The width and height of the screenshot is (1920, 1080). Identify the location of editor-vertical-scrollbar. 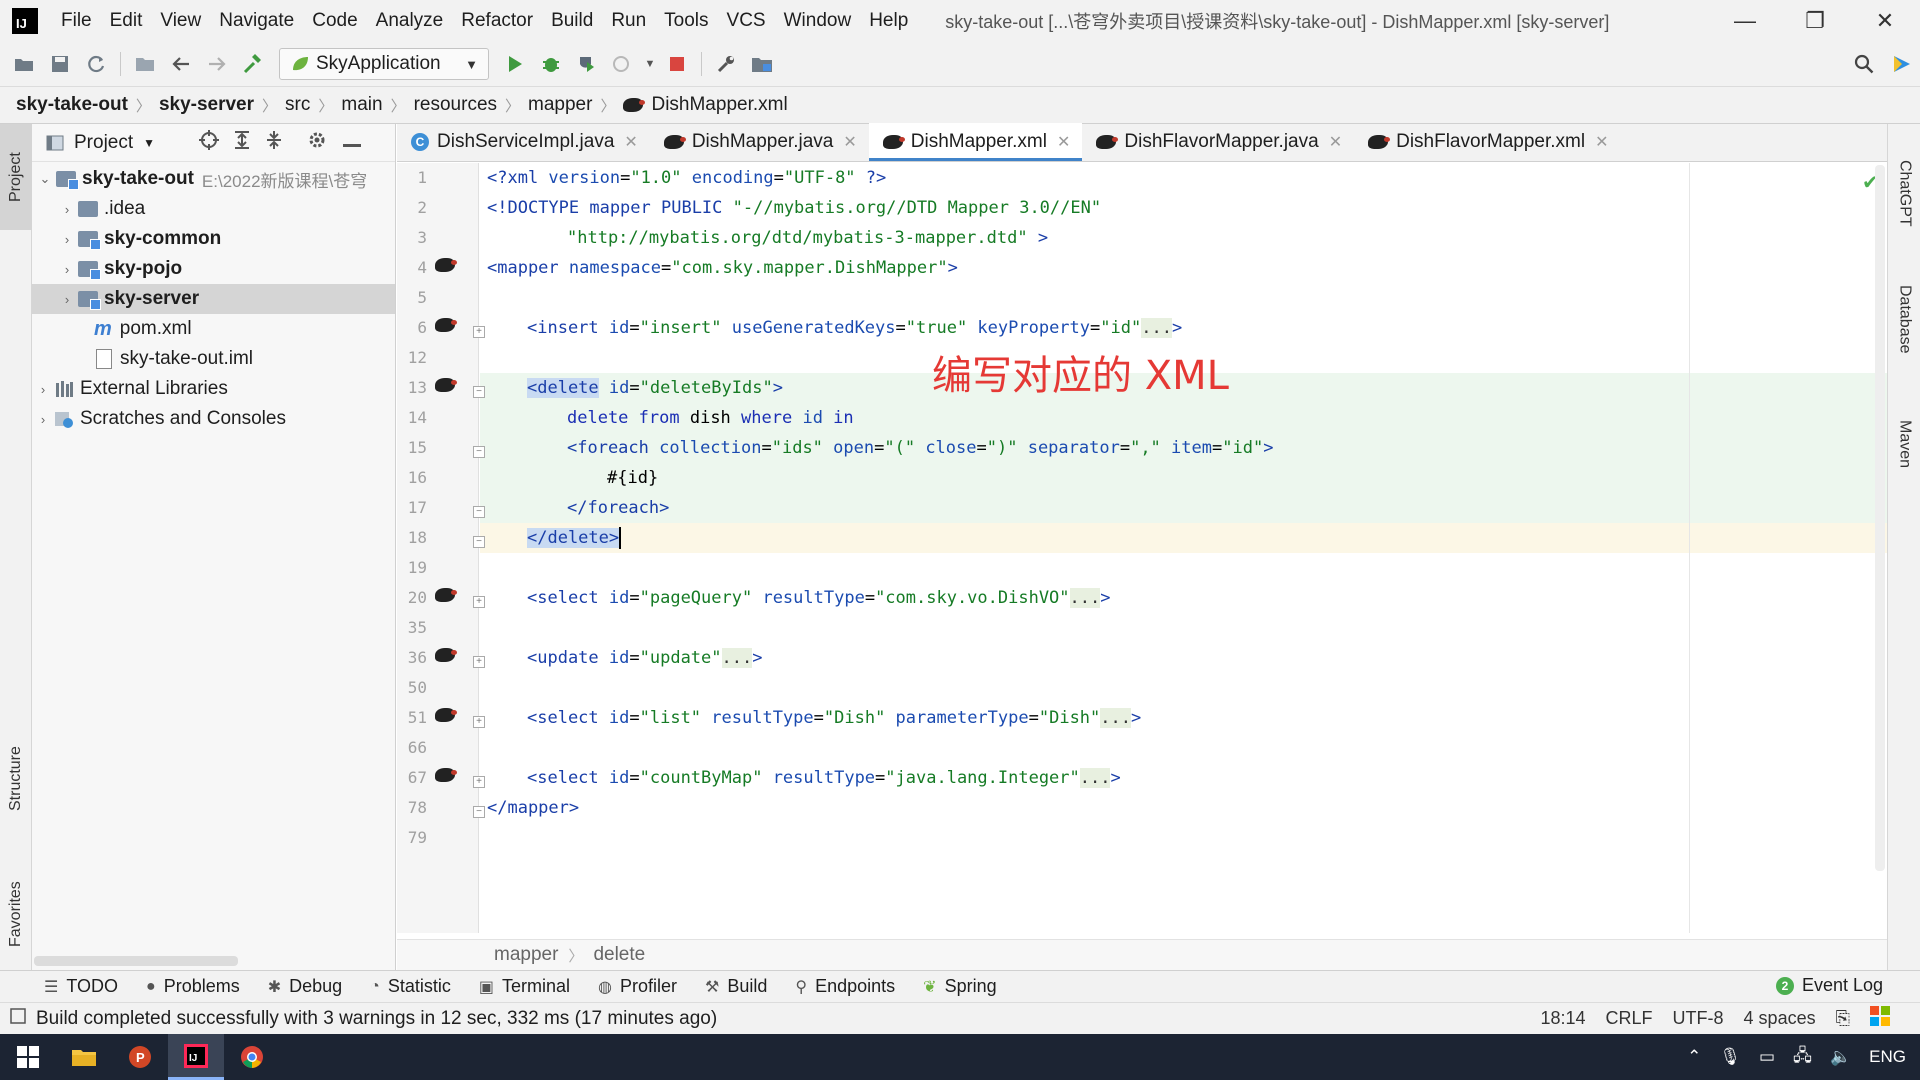
(1880, 518).